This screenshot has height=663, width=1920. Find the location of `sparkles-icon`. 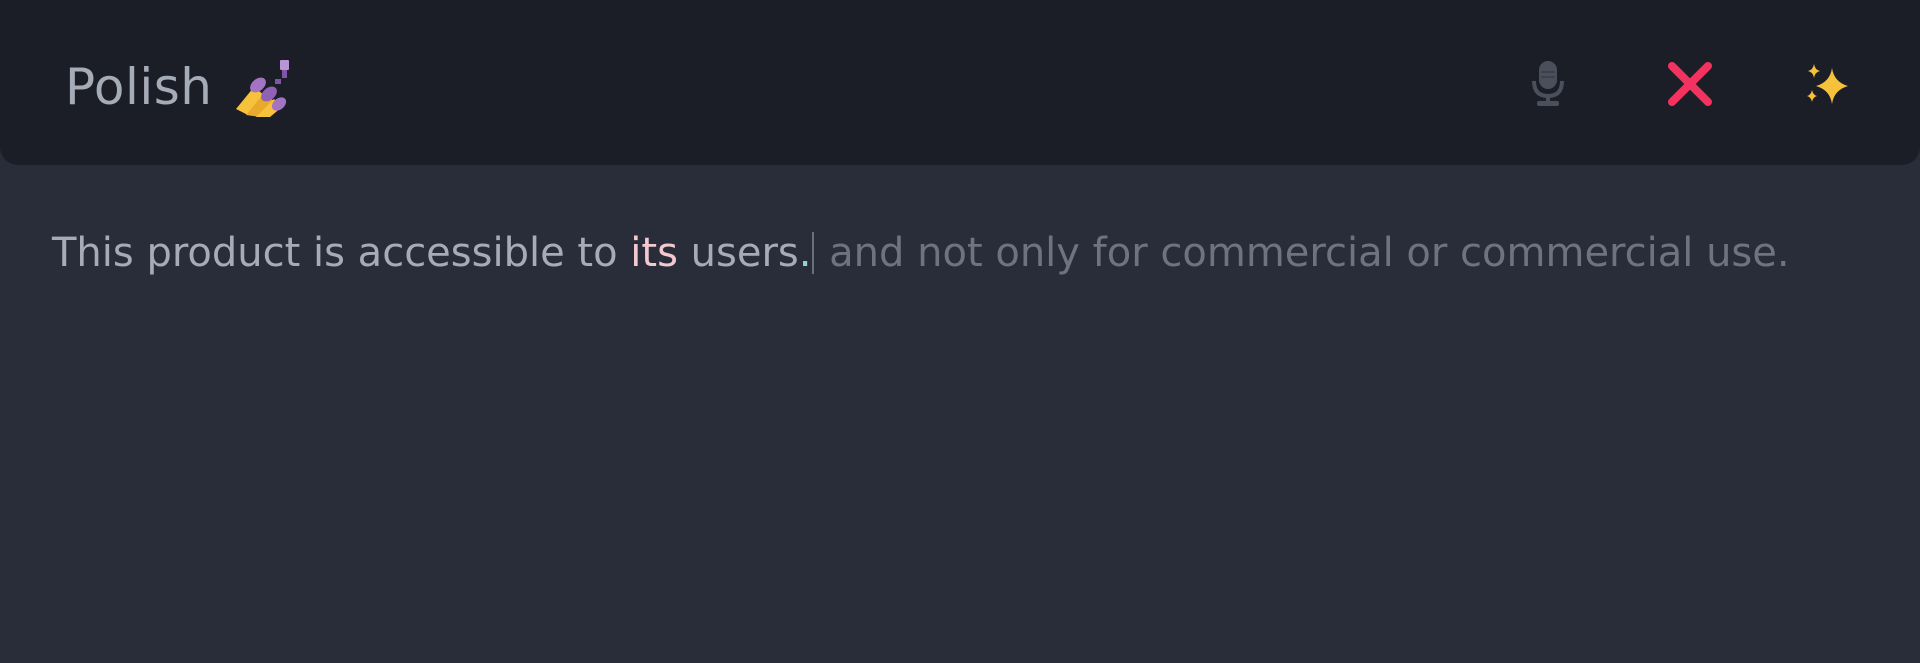

sparkles-icon is located at coordinates (1828, 86).